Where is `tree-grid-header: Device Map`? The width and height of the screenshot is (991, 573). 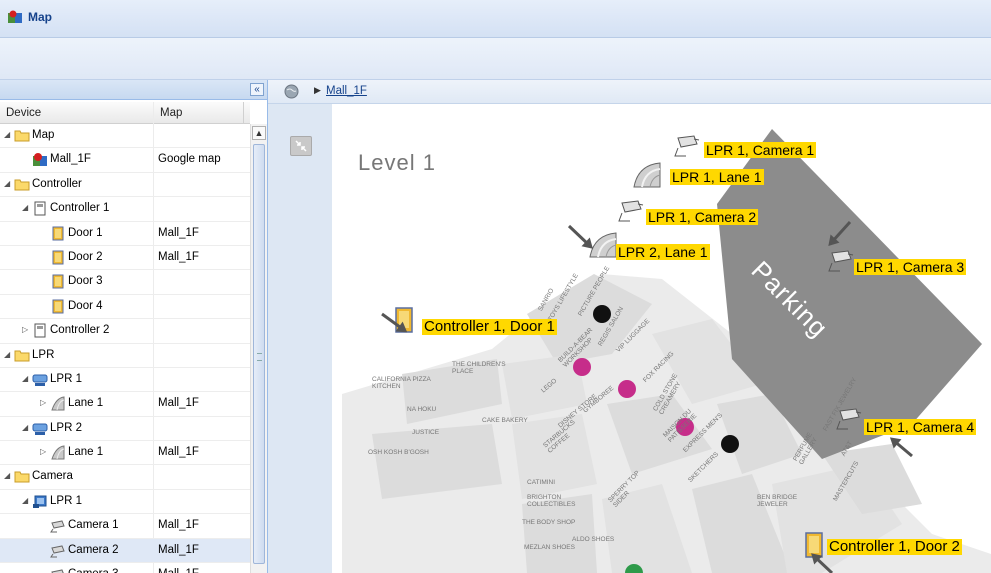 tree-grid-header: Device Map is located at coordinates (125, 113).